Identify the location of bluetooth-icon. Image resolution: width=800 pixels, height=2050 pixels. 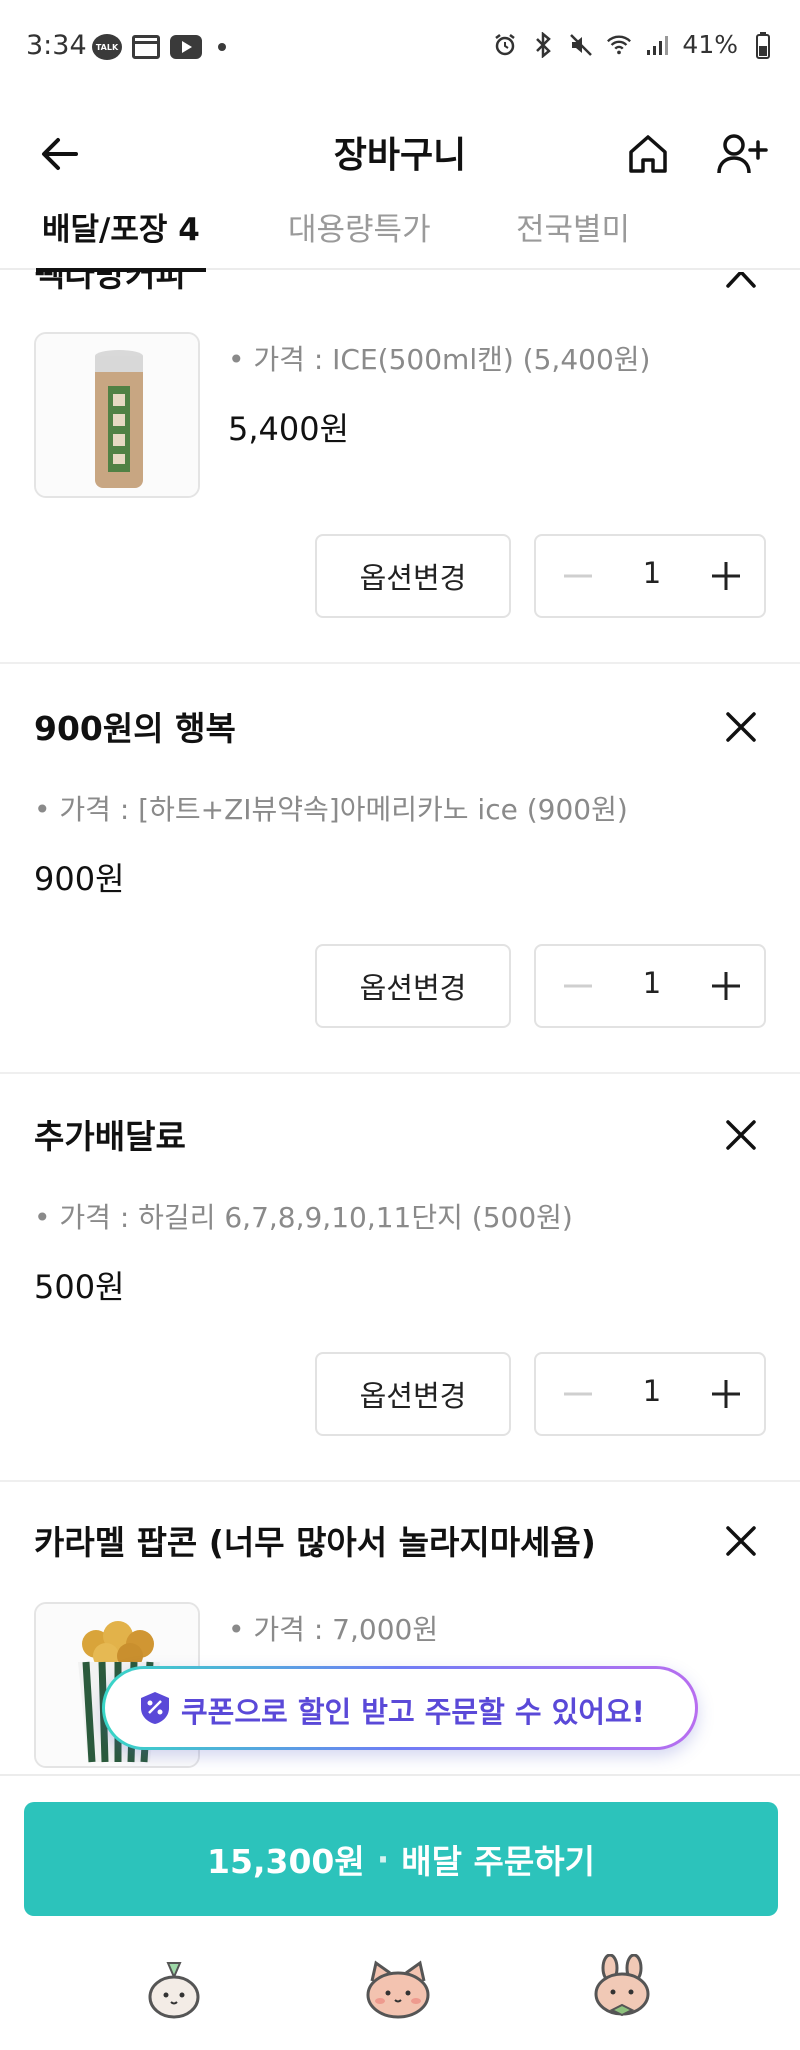
(543, 44).